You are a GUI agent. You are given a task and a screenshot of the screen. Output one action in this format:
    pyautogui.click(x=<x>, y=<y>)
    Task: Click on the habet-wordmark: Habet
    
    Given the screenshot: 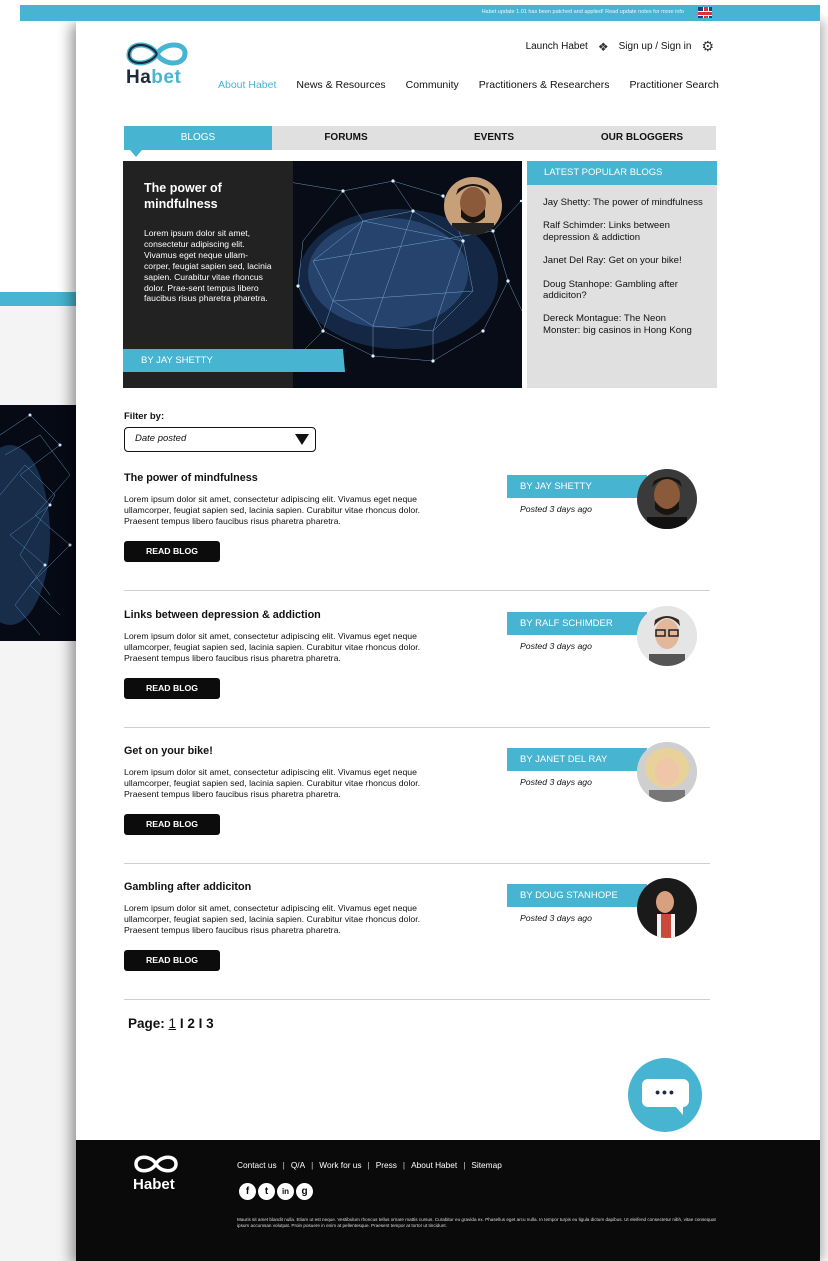 What is the action you would take?
    pyautogui.click(x=153, y=78)
    